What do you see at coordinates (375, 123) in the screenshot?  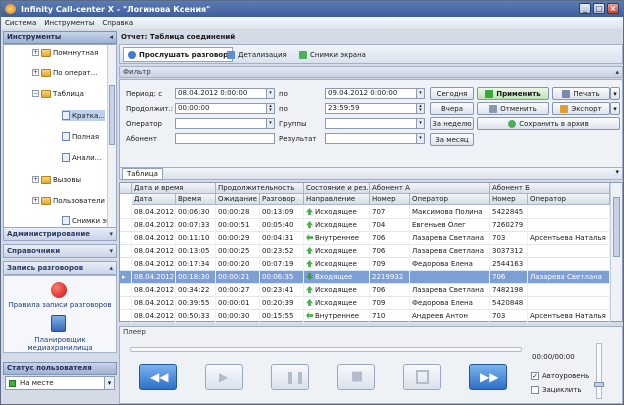 I see `groups-select: ▾` at bounding box center [375, 123].